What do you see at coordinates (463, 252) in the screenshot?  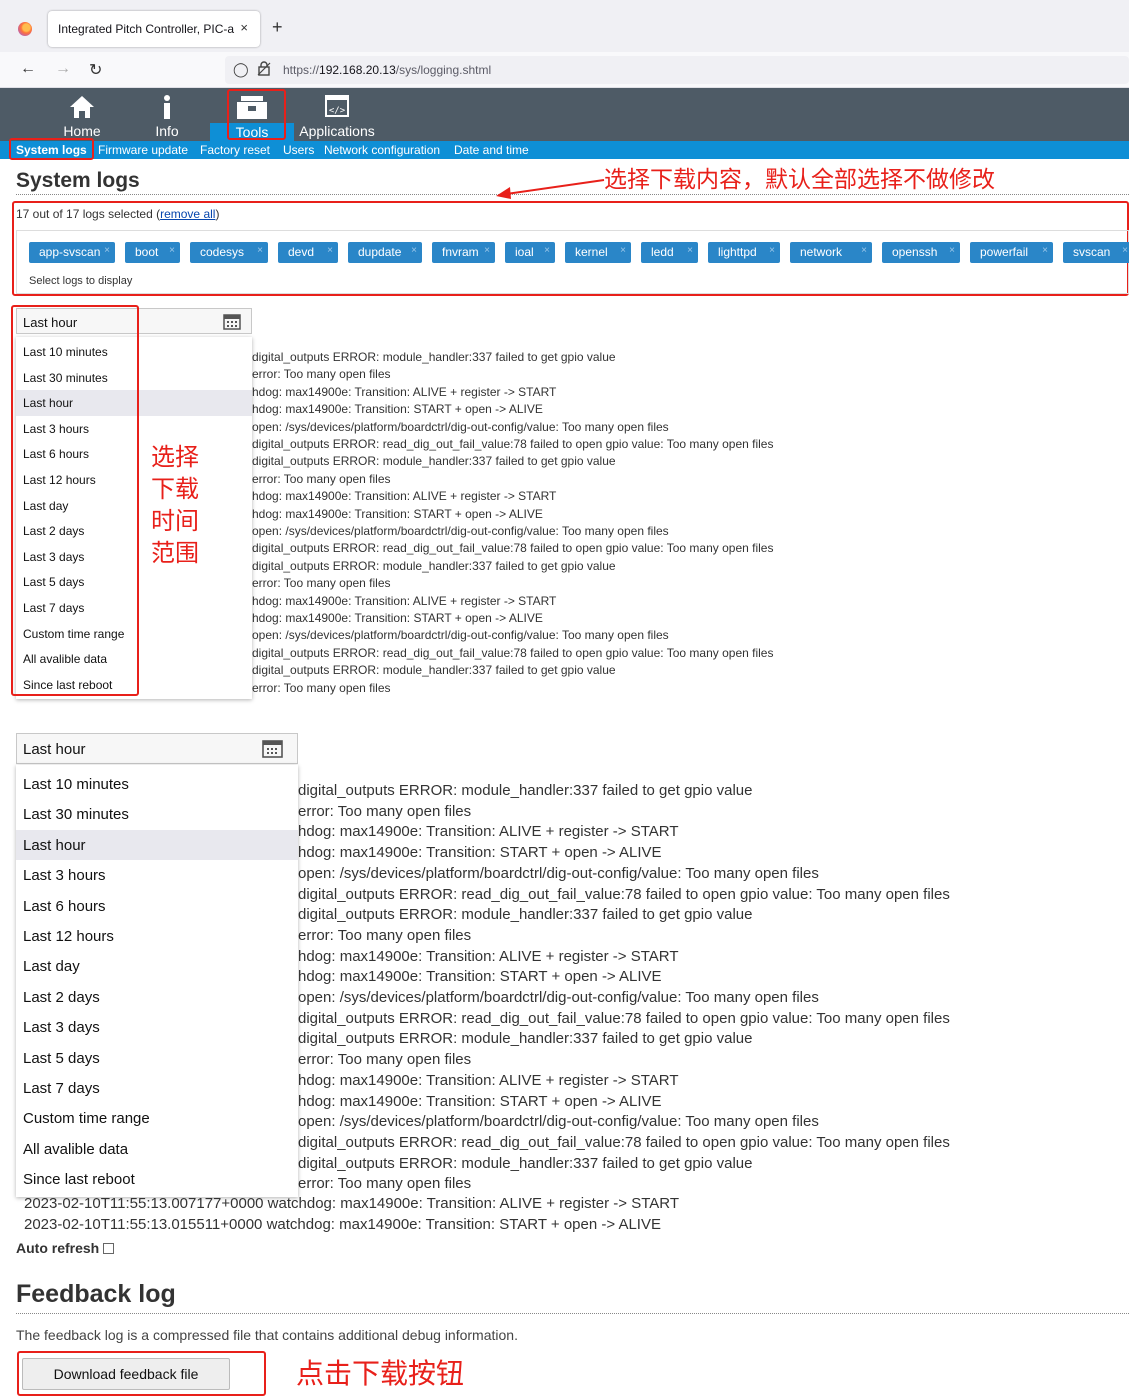 I see `log-chip-fnvram: fnvram ×` at bounding box center [463, 252].